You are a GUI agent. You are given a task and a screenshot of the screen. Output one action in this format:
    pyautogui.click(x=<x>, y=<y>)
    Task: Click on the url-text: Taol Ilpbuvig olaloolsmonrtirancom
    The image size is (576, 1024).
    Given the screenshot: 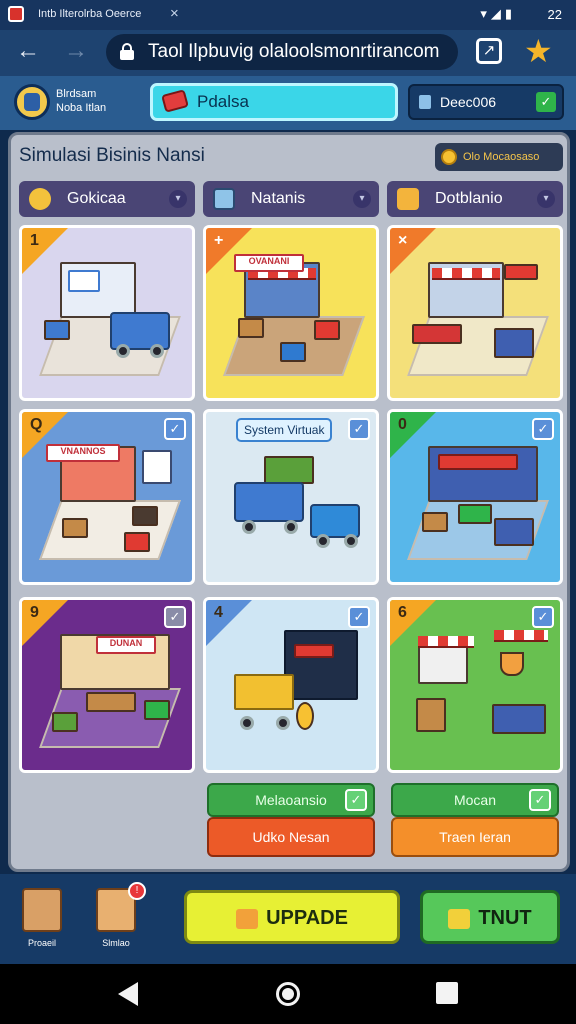 What is the action you would take?
    pyautogui.click(x=294, y=51)
    